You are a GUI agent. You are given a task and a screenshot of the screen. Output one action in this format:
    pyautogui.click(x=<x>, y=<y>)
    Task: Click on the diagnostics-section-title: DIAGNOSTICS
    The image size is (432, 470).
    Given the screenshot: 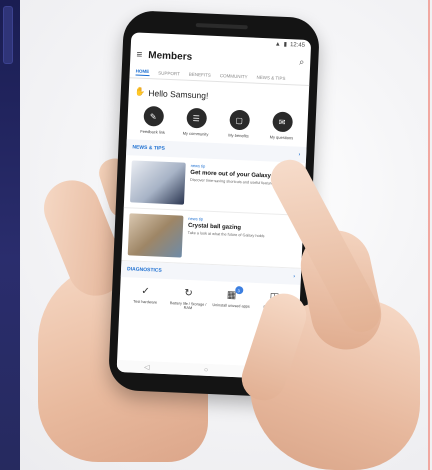 What is the action you would take?
    pyautogui.click(x=144, y=270)
    